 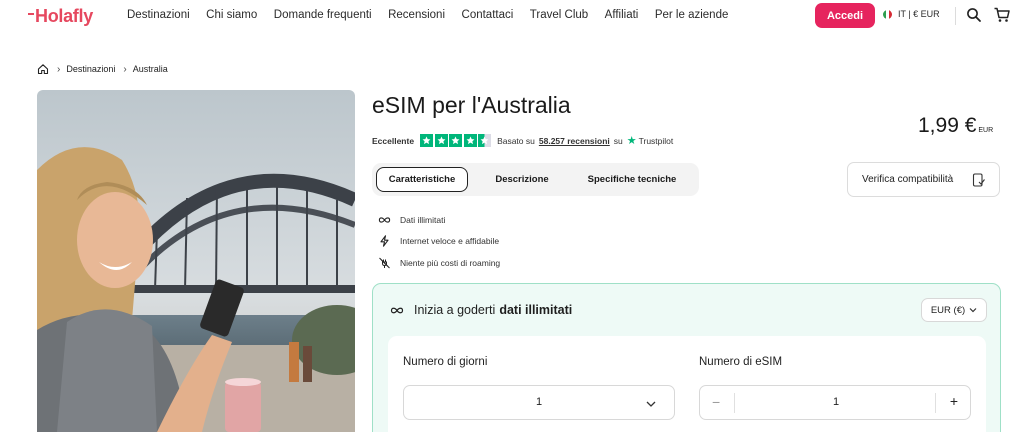 What do you see at coordinates (955, 16) in the screenshot?
I see `header-divider` at bounding box center [955, 16].